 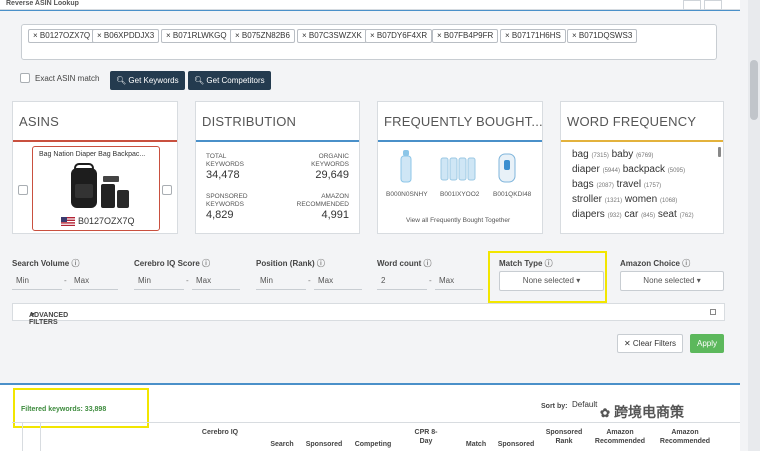 What do you see at coordinates (459, 194) in the screenshot?
I see `fbt-item-asin: B001IXYOO2` at bounding box center [459, 194].